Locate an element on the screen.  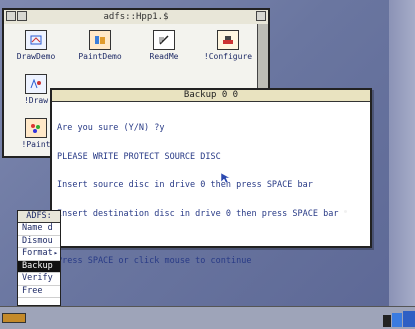
menu-item-format: Format ▸ is located at coordinates (39, 254).